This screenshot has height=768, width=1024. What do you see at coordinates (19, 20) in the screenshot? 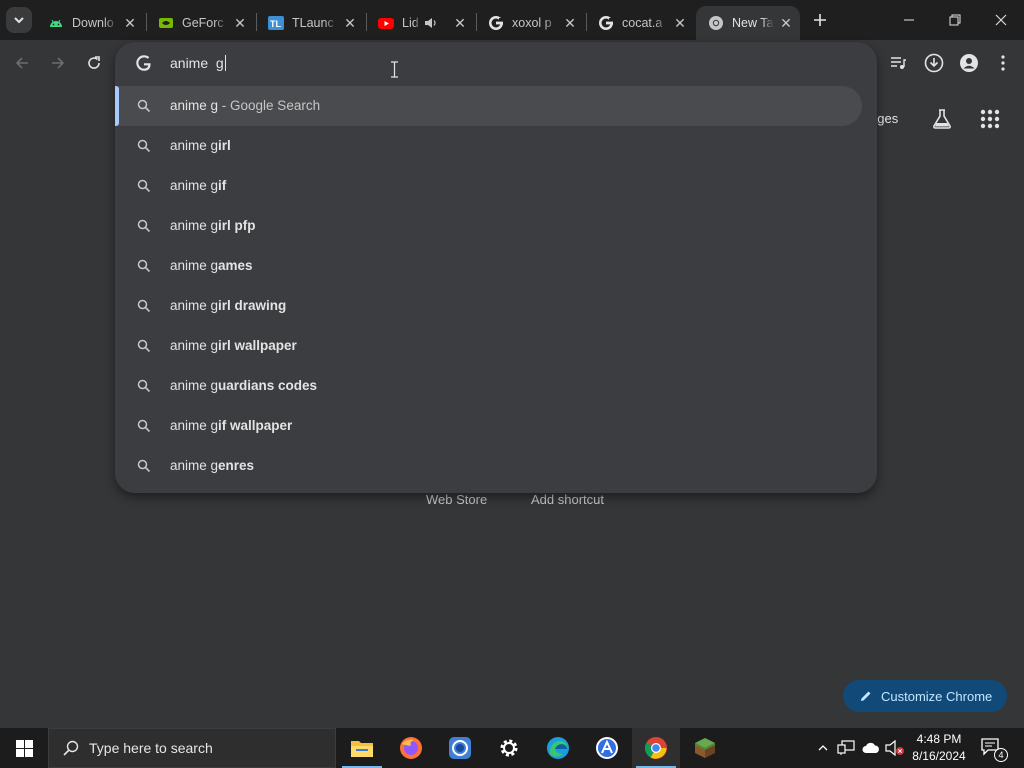
I see `tab-search-button` at bounding box center [19, 20].